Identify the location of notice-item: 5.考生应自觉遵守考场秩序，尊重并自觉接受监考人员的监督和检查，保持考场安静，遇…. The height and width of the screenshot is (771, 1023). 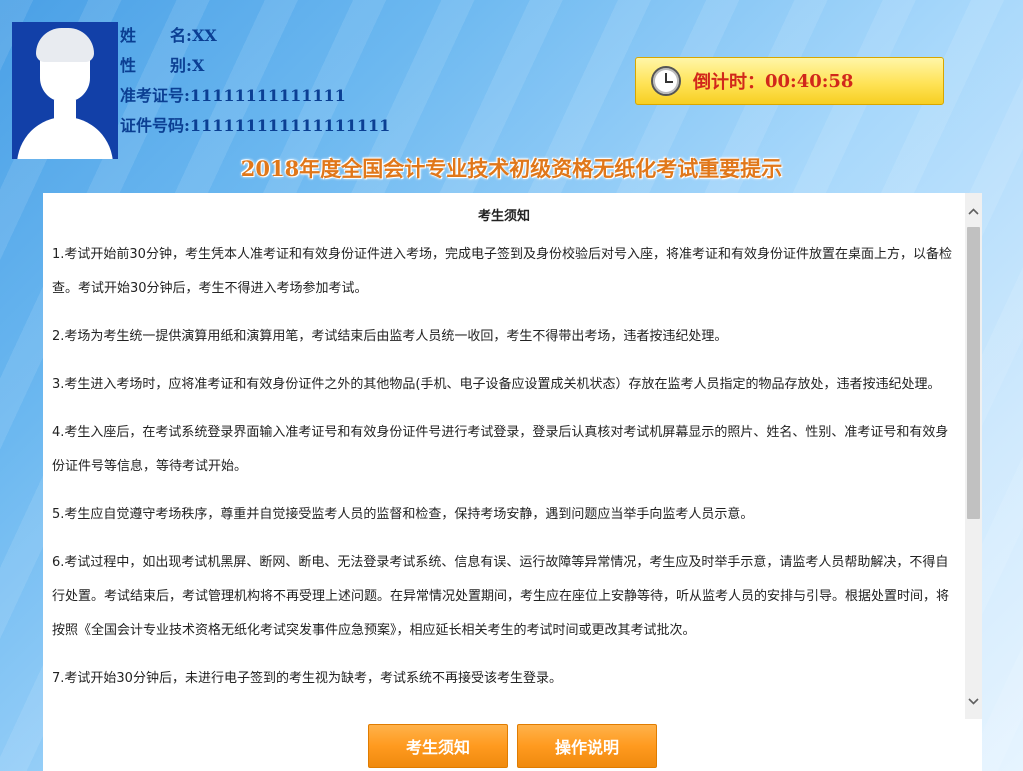
(403, 514).